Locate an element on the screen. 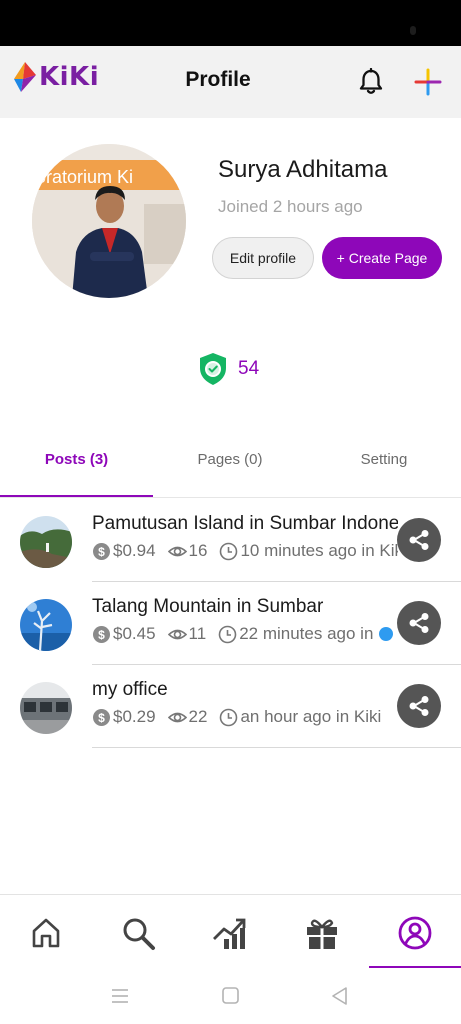 Image resolution: width=461 pixels, height=1024 pixels. logo-text: KiKi is located at coordinates (69, 77).